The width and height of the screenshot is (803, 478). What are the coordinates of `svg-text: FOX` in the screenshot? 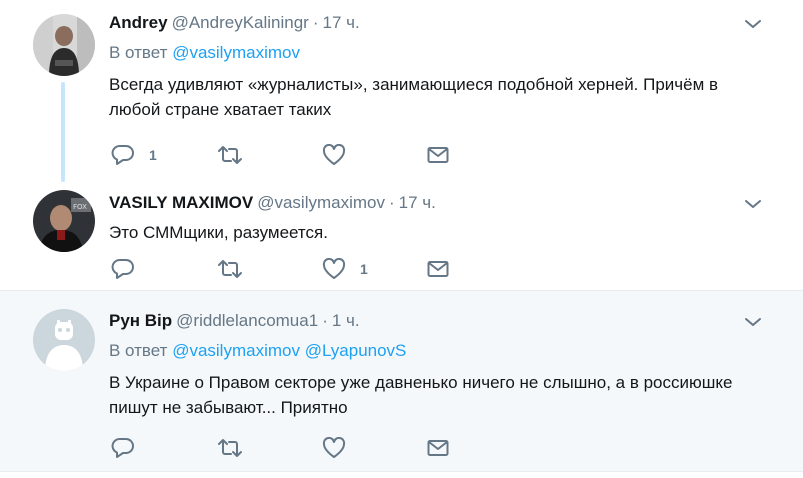 It's located at (80, 207).